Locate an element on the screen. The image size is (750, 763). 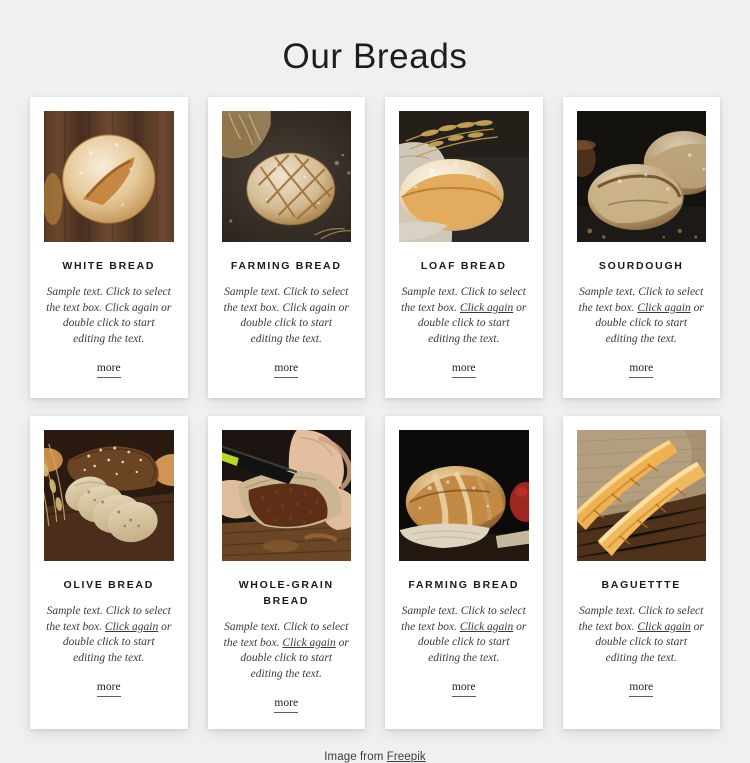
page-title: Our Breads is located at coordinates (375, 56).